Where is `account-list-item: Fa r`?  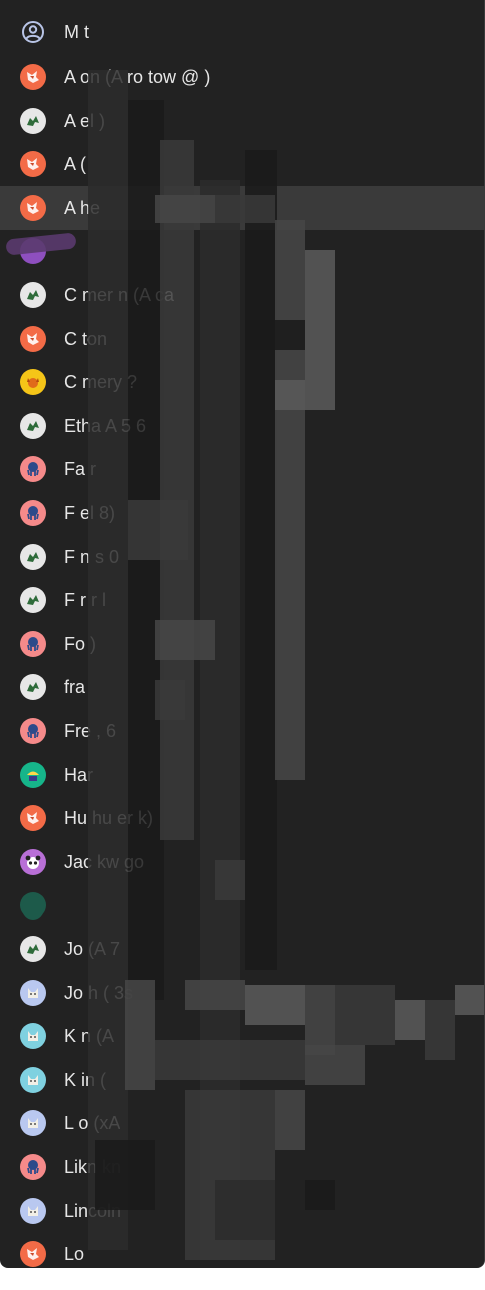 account-list-item: Fa r is located at coordinates (242, 469).